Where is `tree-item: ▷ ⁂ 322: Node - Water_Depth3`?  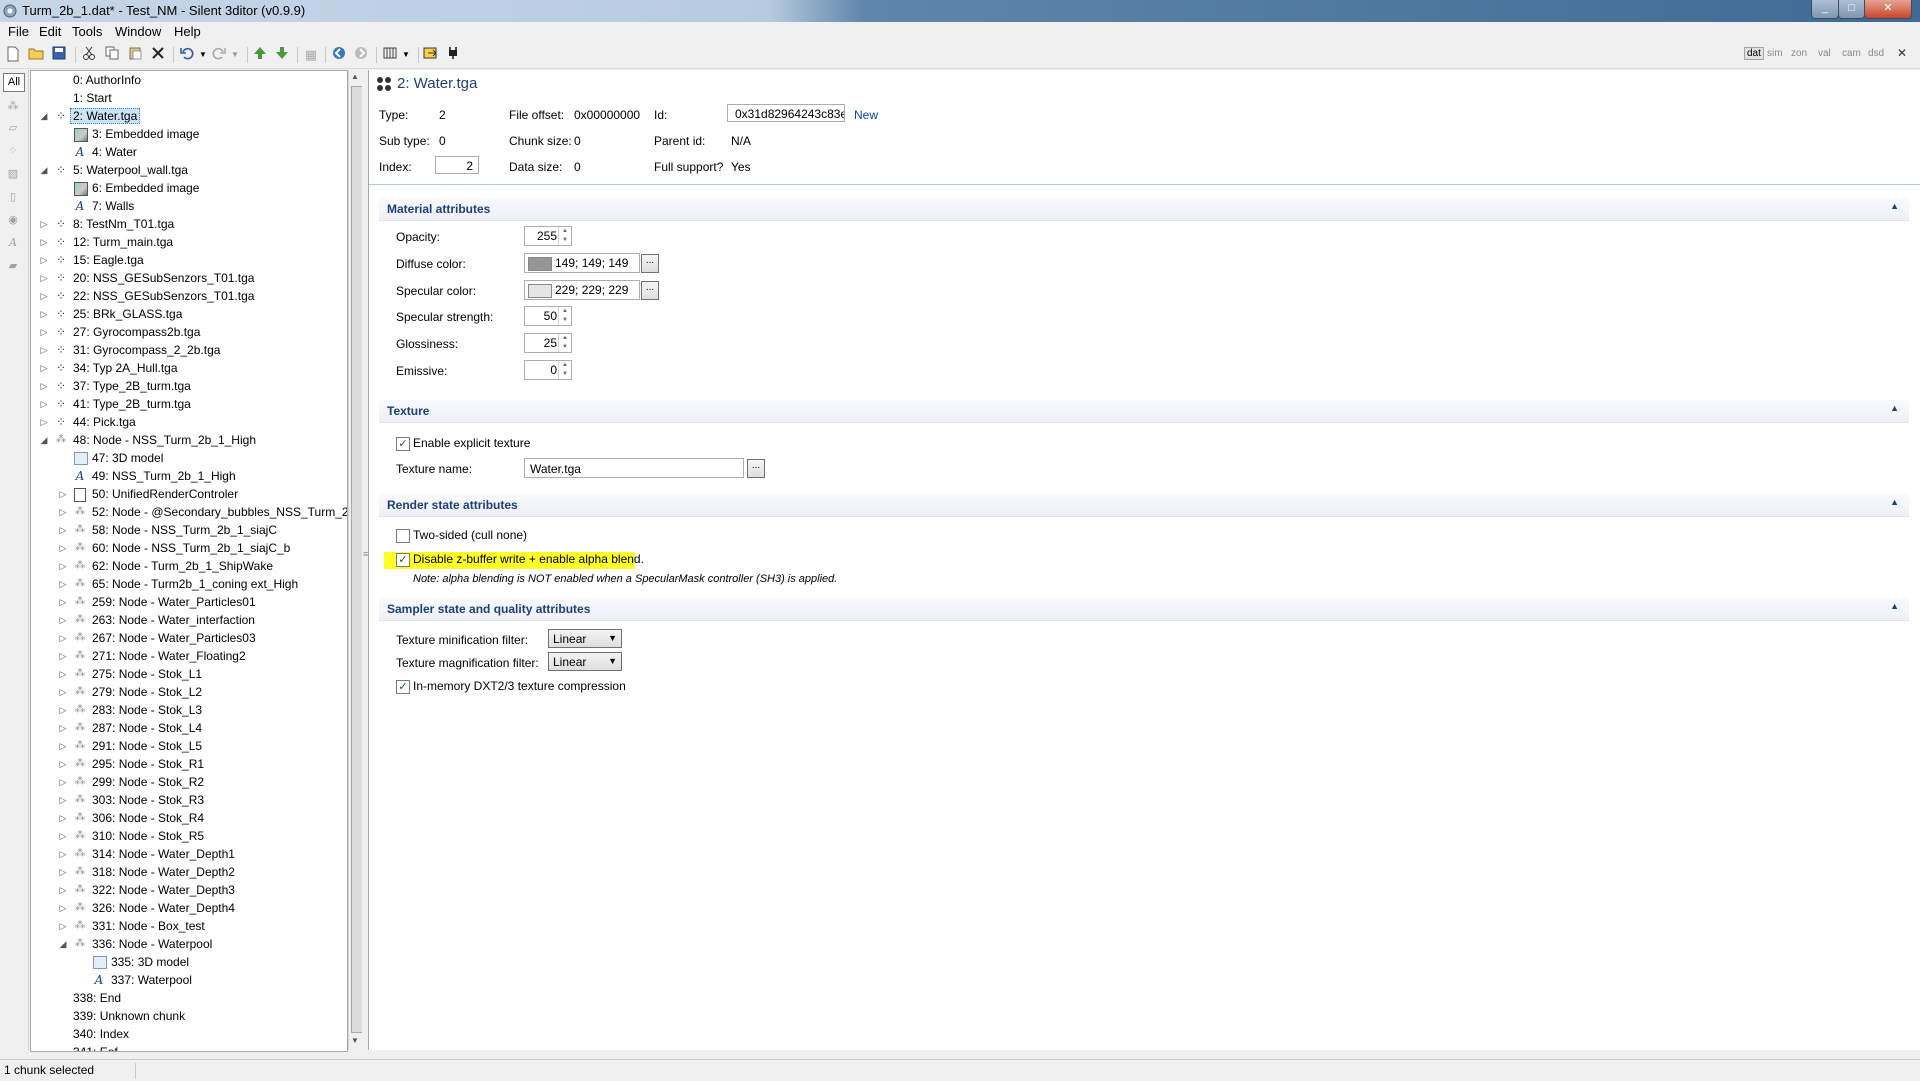 tree-item: ▷ ⁂ 322: Node - Water_Depth3 is located at coordinates (189, 890).